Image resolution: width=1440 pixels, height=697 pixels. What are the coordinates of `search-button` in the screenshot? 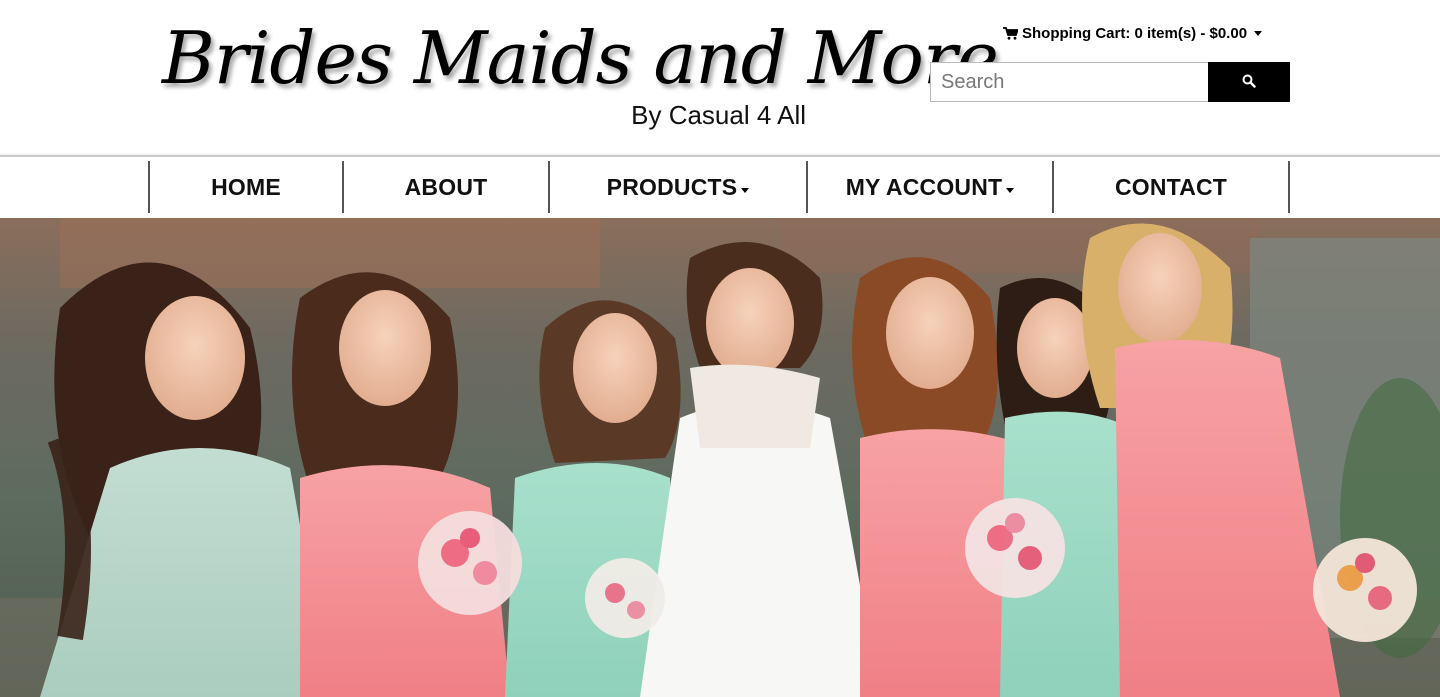 It's located at (1249, 82).